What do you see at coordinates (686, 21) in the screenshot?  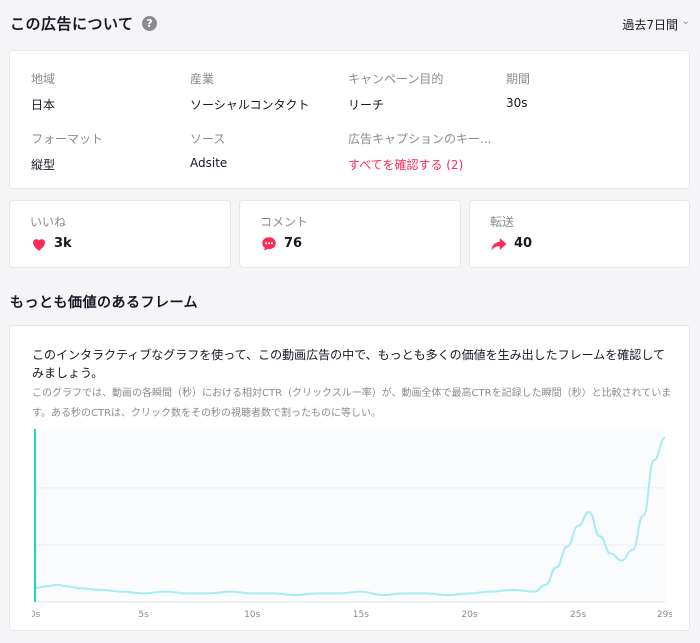 I see `chevron-down-icon: ⌄` at bounding box center [686, 21].